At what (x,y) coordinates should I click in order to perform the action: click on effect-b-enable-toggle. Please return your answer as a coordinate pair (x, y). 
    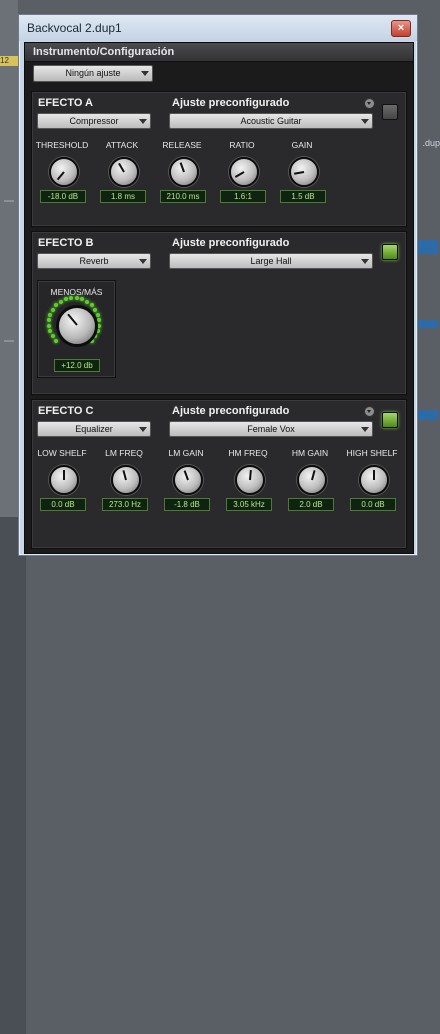
    Looking at the image, I should click on (390, 252).